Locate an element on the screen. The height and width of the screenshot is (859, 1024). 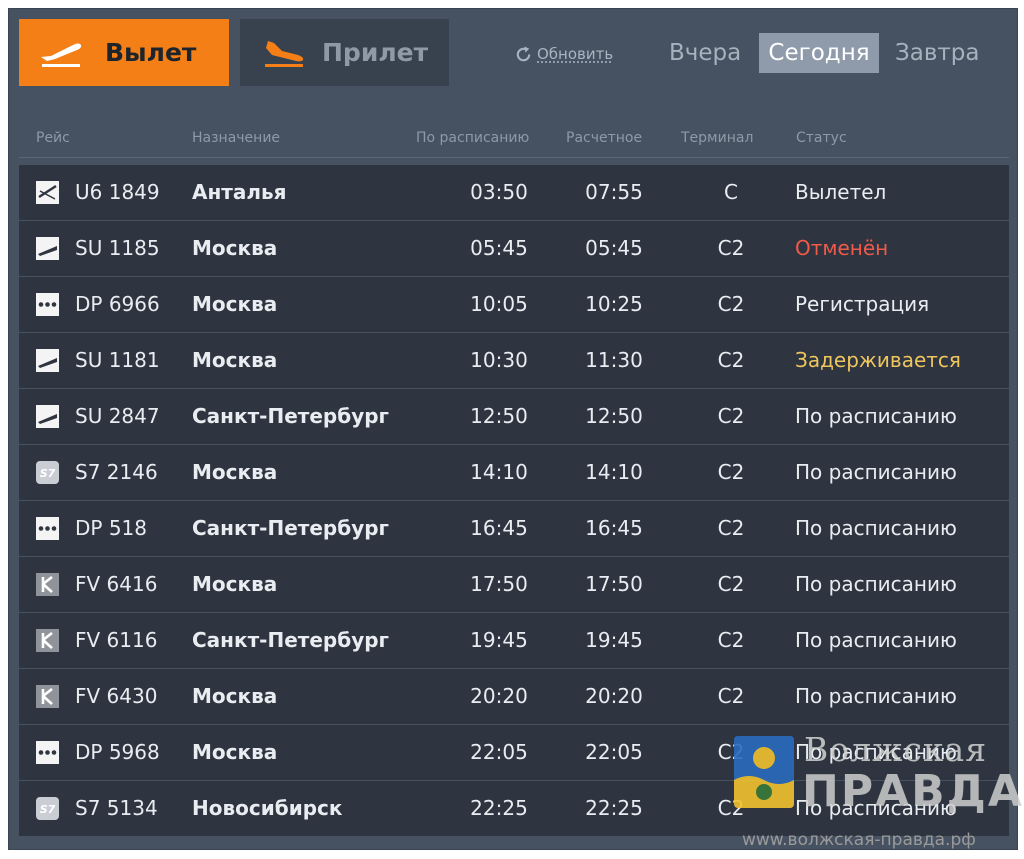
flight-number: DP 518 is located at coordinates (111, 528).